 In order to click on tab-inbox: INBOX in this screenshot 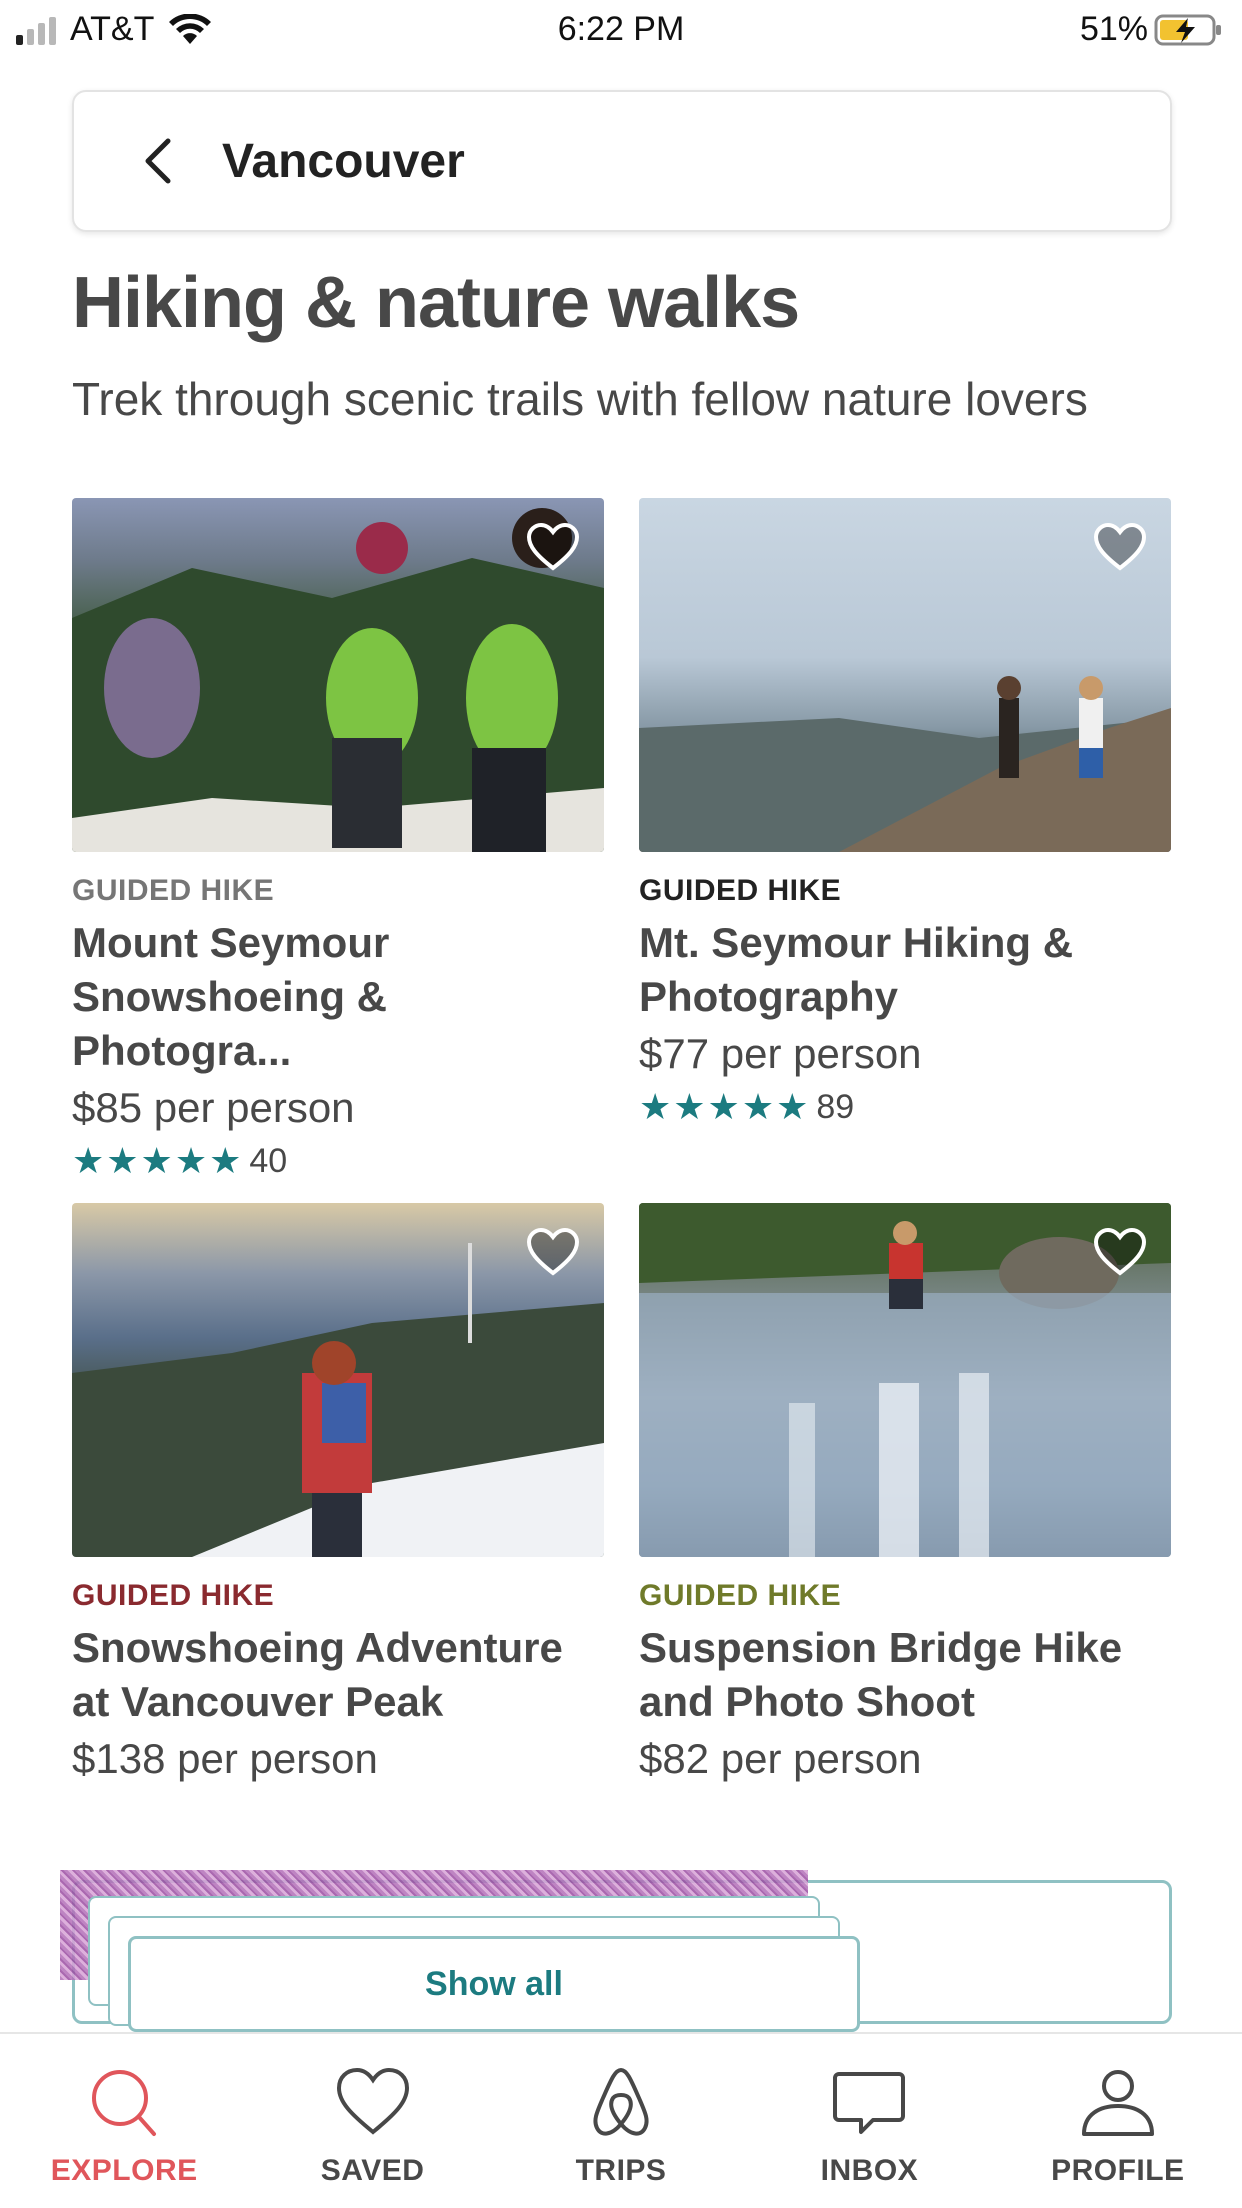, I will do `click(869, 2121)`.